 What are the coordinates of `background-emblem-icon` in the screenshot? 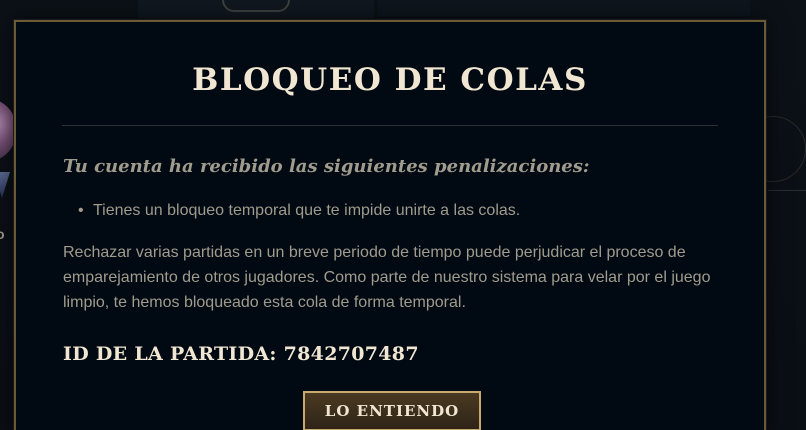 It's located at (256, 6).